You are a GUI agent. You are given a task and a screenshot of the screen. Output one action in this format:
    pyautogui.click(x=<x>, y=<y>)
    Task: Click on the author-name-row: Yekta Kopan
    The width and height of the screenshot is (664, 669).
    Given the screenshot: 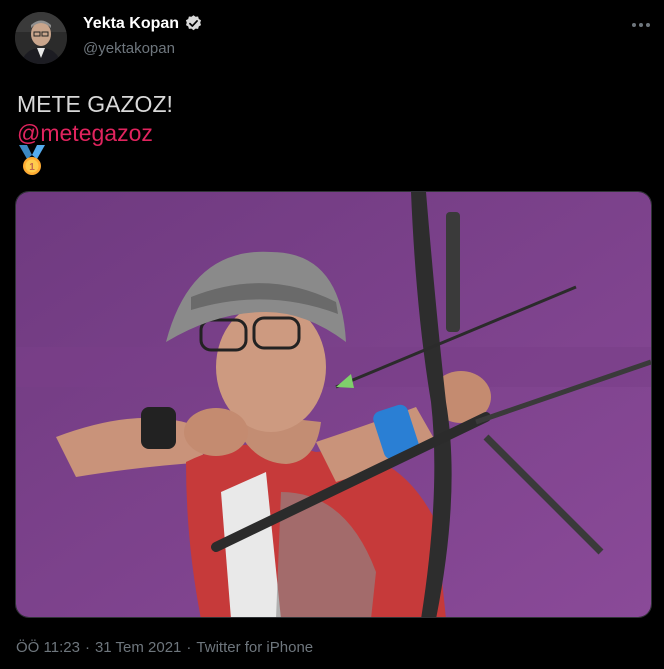 What is the action you would take?
    pyautogui.click(x=143, y=23)
    